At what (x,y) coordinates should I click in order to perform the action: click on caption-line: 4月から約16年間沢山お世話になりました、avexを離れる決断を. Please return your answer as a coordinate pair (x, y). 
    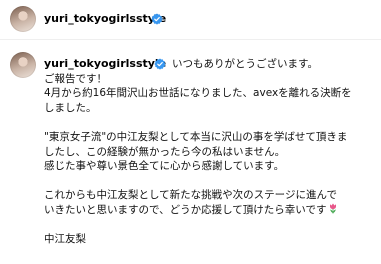
    Looking at the image, I should click on (198, 93).